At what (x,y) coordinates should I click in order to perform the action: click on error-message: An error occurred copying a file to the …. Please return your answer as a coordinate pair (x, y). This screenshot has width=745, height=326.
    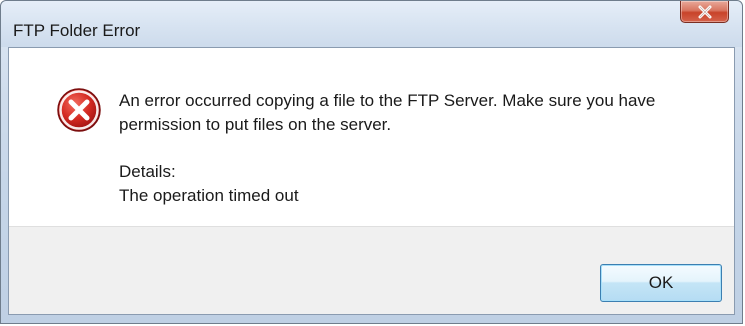
    Looking at the image, I should click on (387, 112).